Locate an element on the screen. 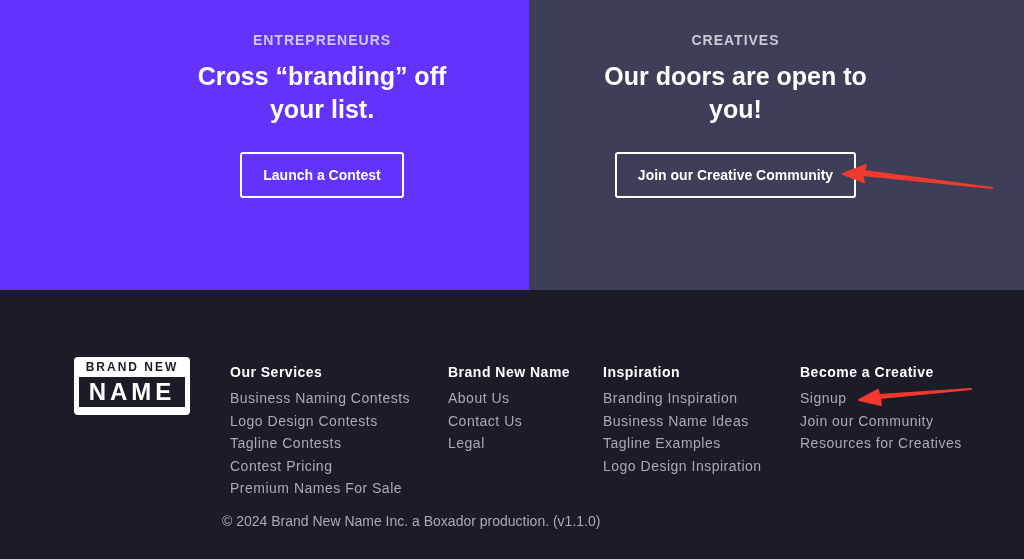  brand-logo: BRAND NEW NAME is located at coordinates (132, 386).